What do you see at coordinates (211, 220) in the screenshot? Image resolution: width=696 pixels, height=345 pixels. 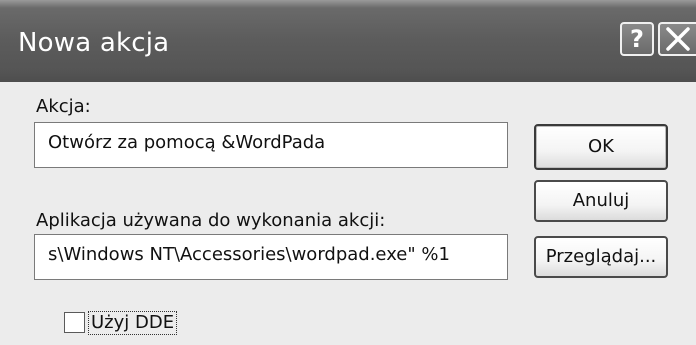 I see `application-label: Aplikacja używana do wykonania akcji:` at bounding box center [211, 220].